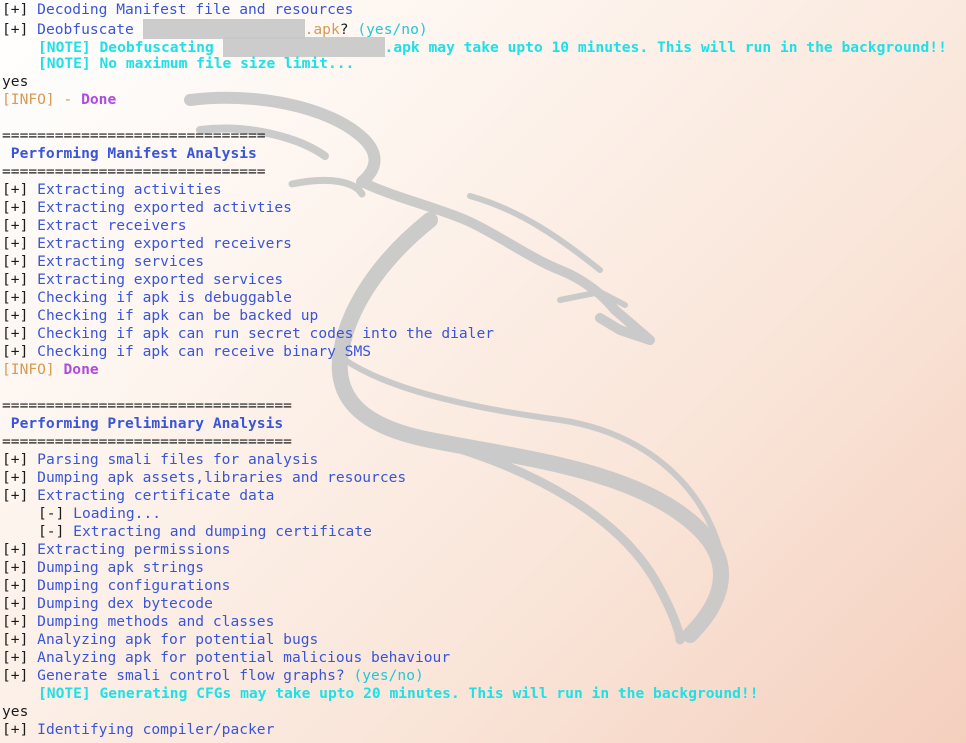 Image resolution: width=966 pixels, height=743 pixels. What do you see at coordinates (99, 99) in the screenshot?
I see `info-status: Done` at bounding box center [99, 99].